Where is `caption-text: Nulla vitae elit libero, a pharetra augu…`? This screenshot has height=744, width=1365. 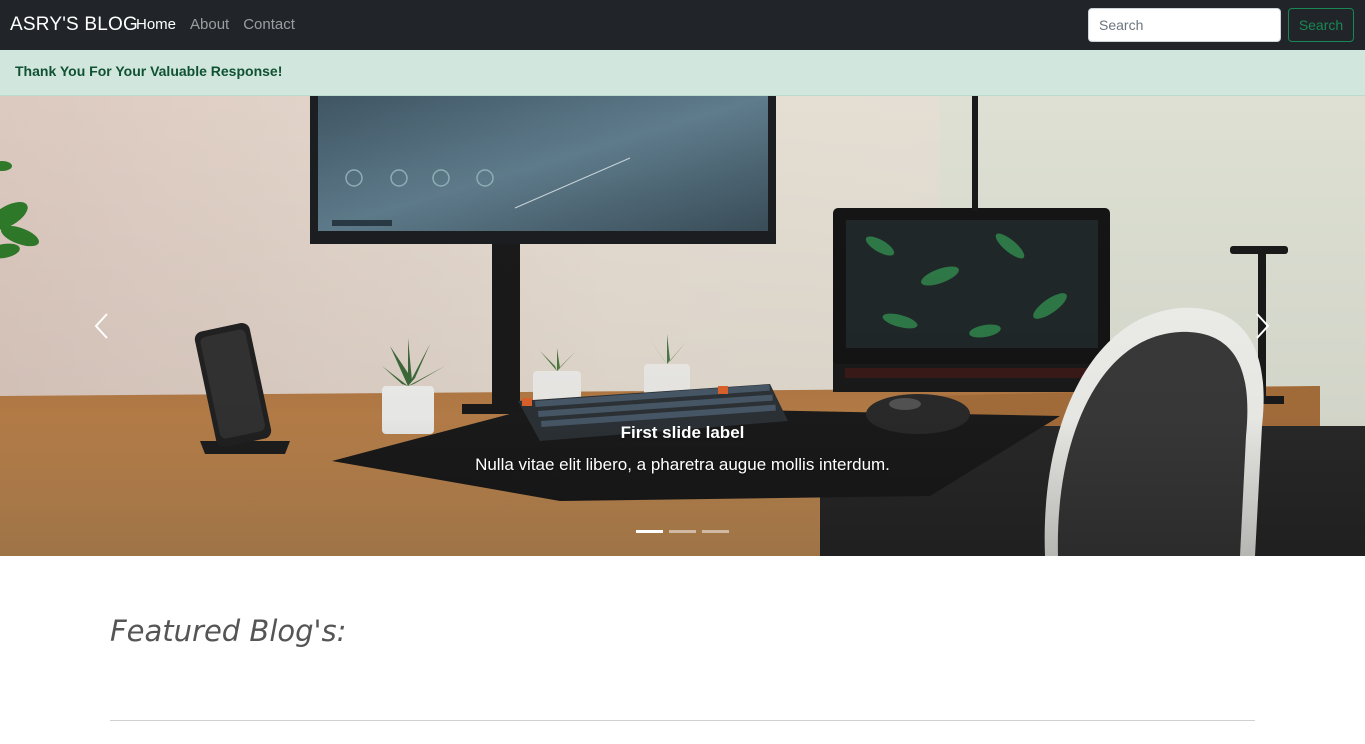
caption-text: Nulla vitae elit libero, a pharetra augu… is located at coordinates (682, 464).